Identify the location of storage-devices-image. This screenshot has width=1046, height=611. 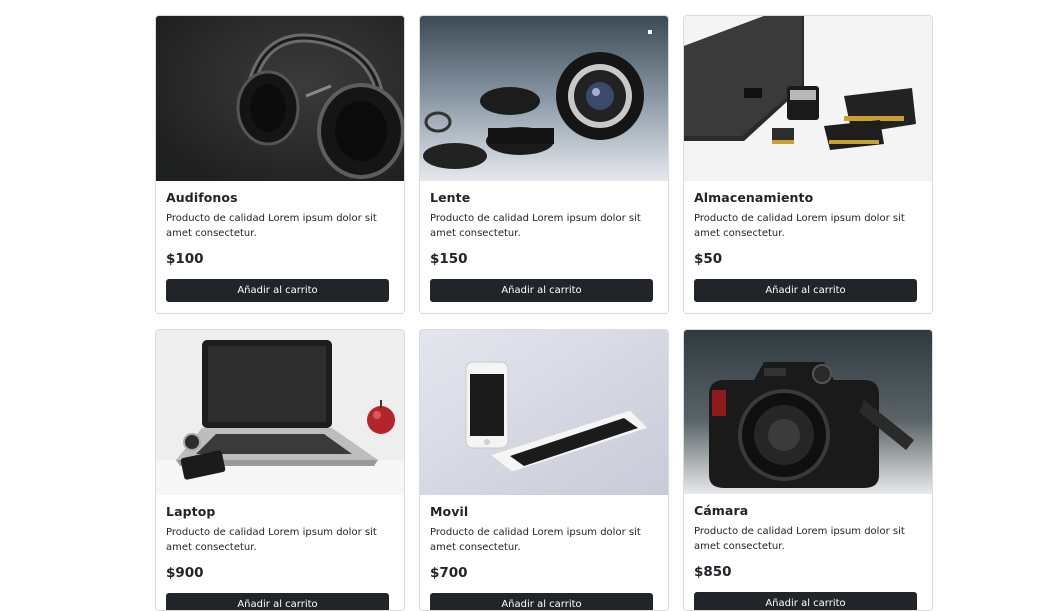
(808, 98).